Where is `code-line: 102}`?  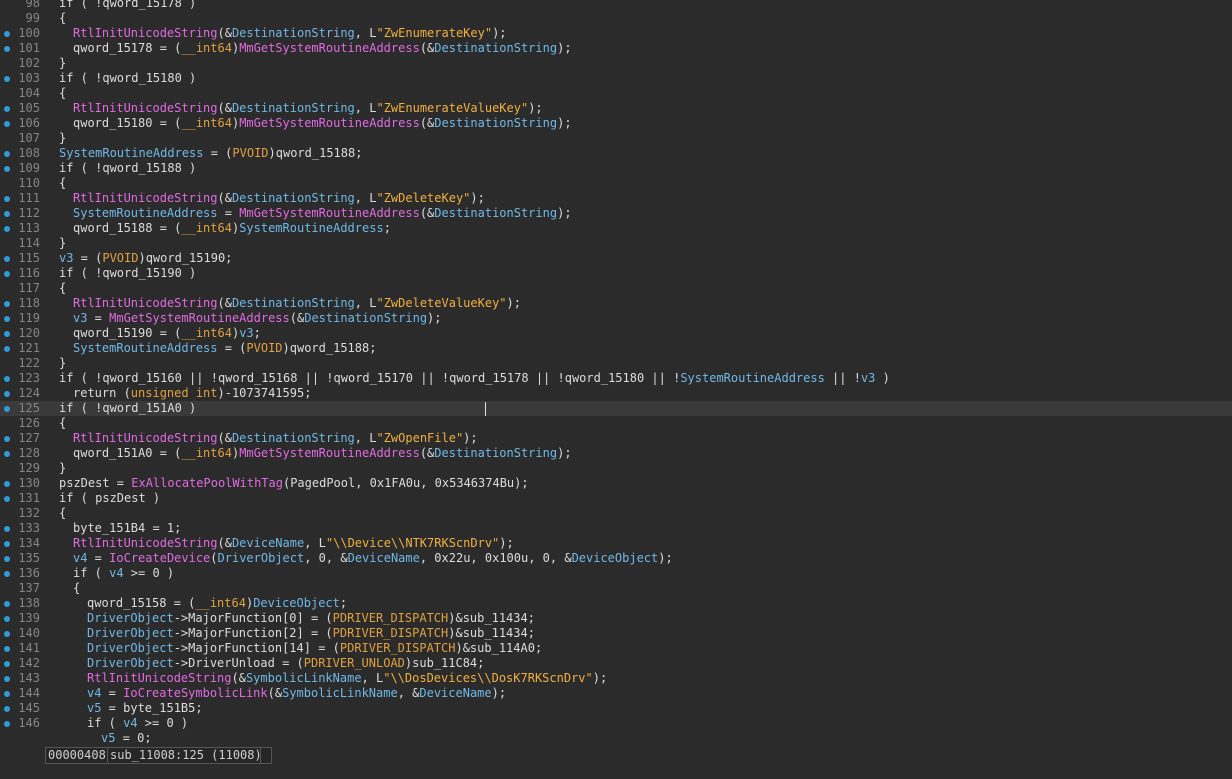 code-line: 102} is located at coordinates (616, 63).